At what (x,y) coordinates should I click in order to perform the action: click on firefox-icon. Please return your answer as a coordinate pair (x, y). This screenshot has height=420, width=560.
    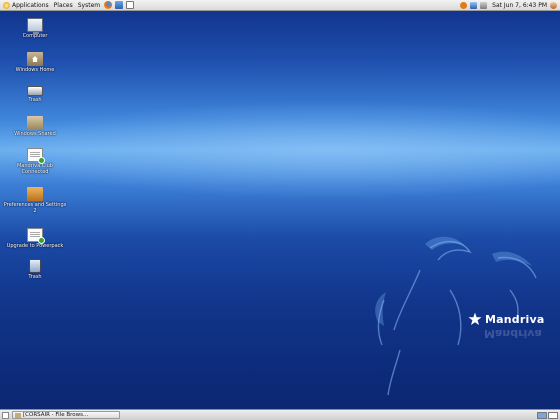
    Looking at the image, I should click on (108, 5).